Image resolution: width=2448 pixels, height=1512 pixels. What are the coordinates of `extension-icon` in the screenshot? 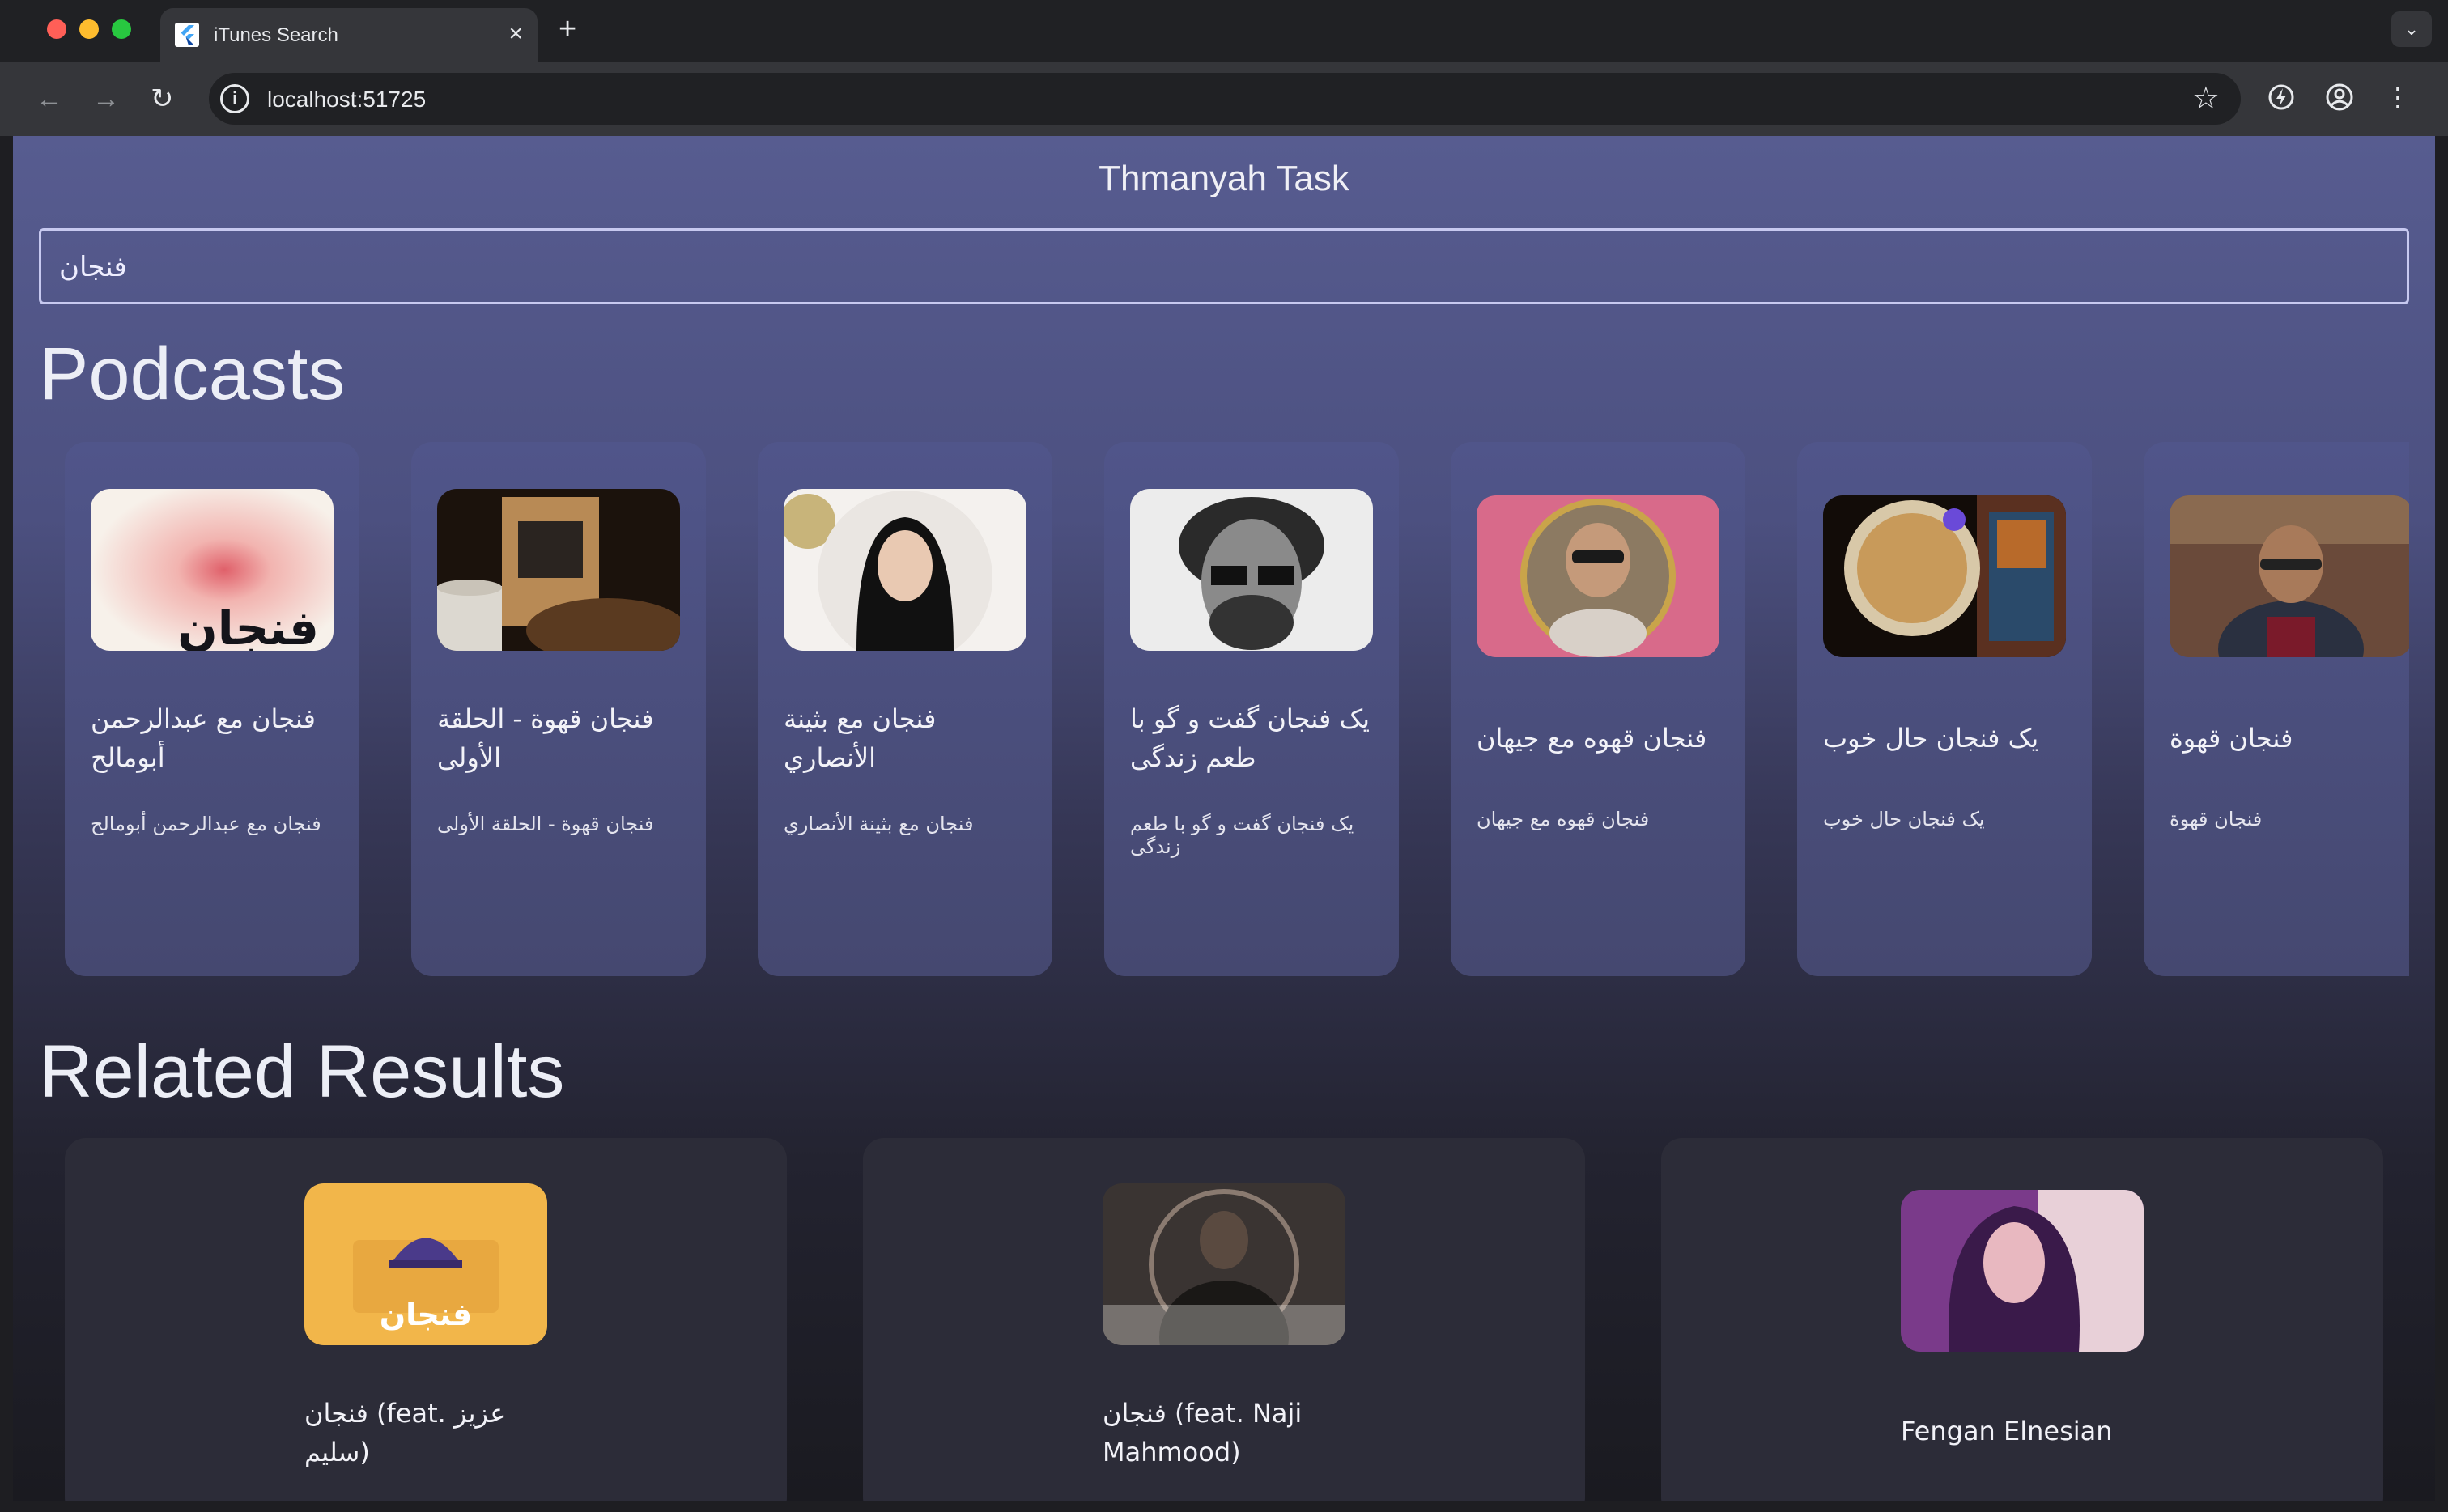 It's located at (2281, 97).